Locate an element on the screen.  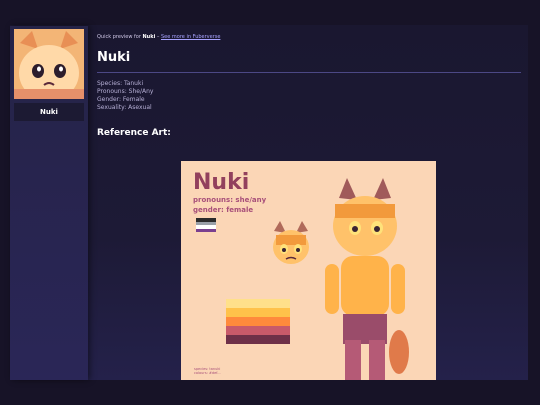
info-pronouns: Pronouns: She/Any is located at coordinates (125, 91).